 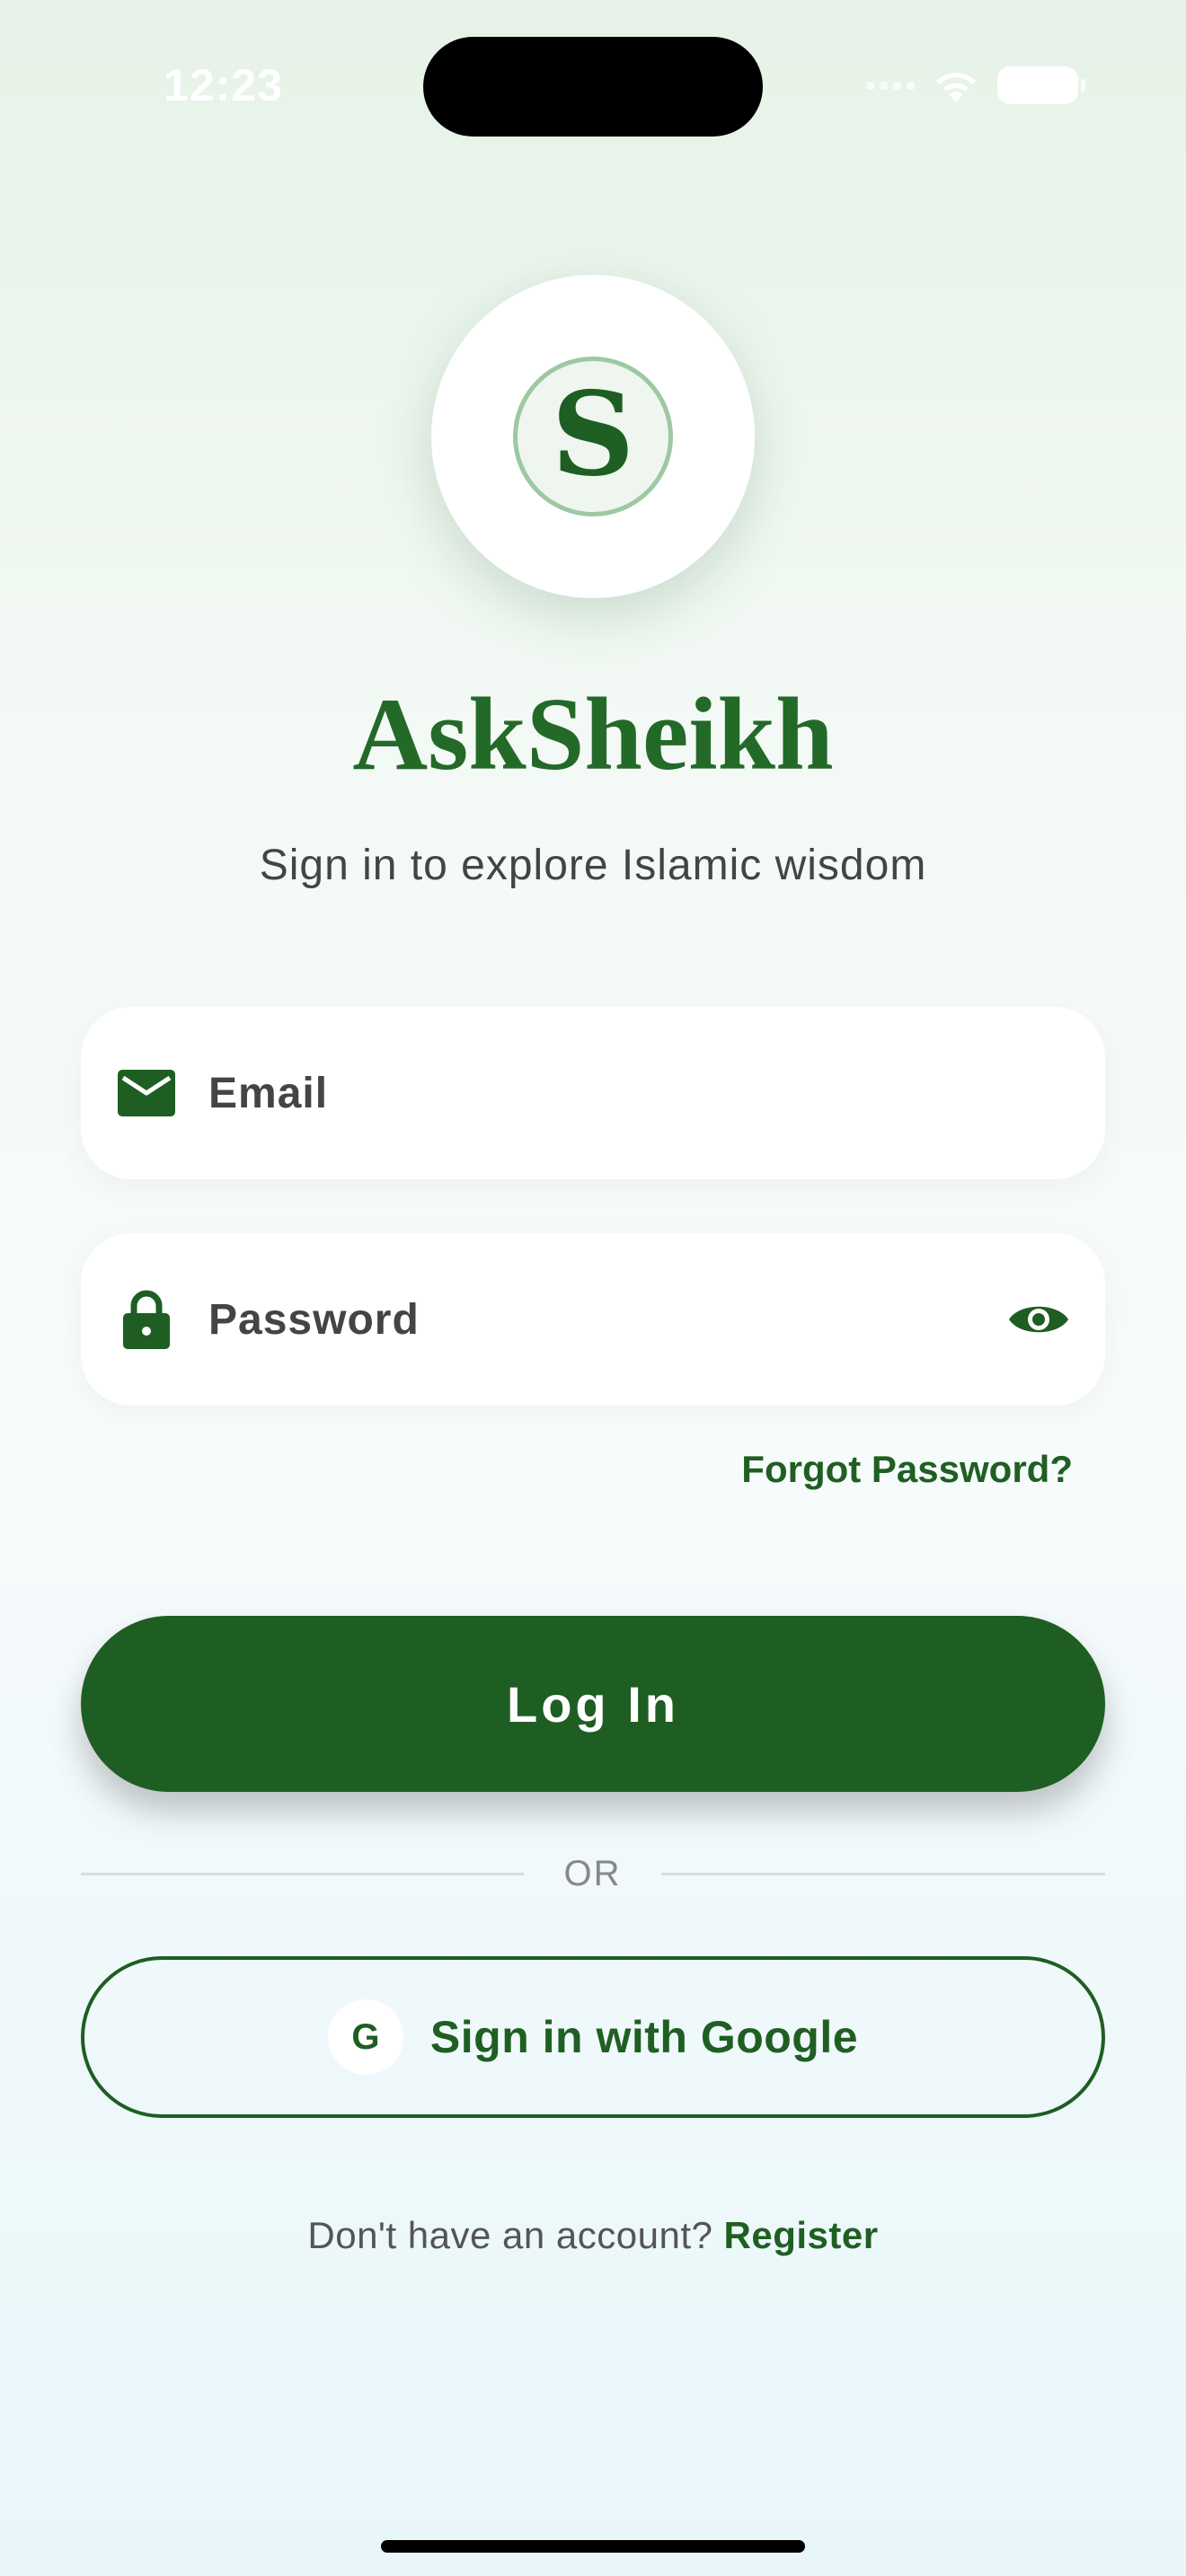 What do you see at coordinates (606, 1319) in the screenshot?
I see `password-input` at bounding box center [606, 1319].